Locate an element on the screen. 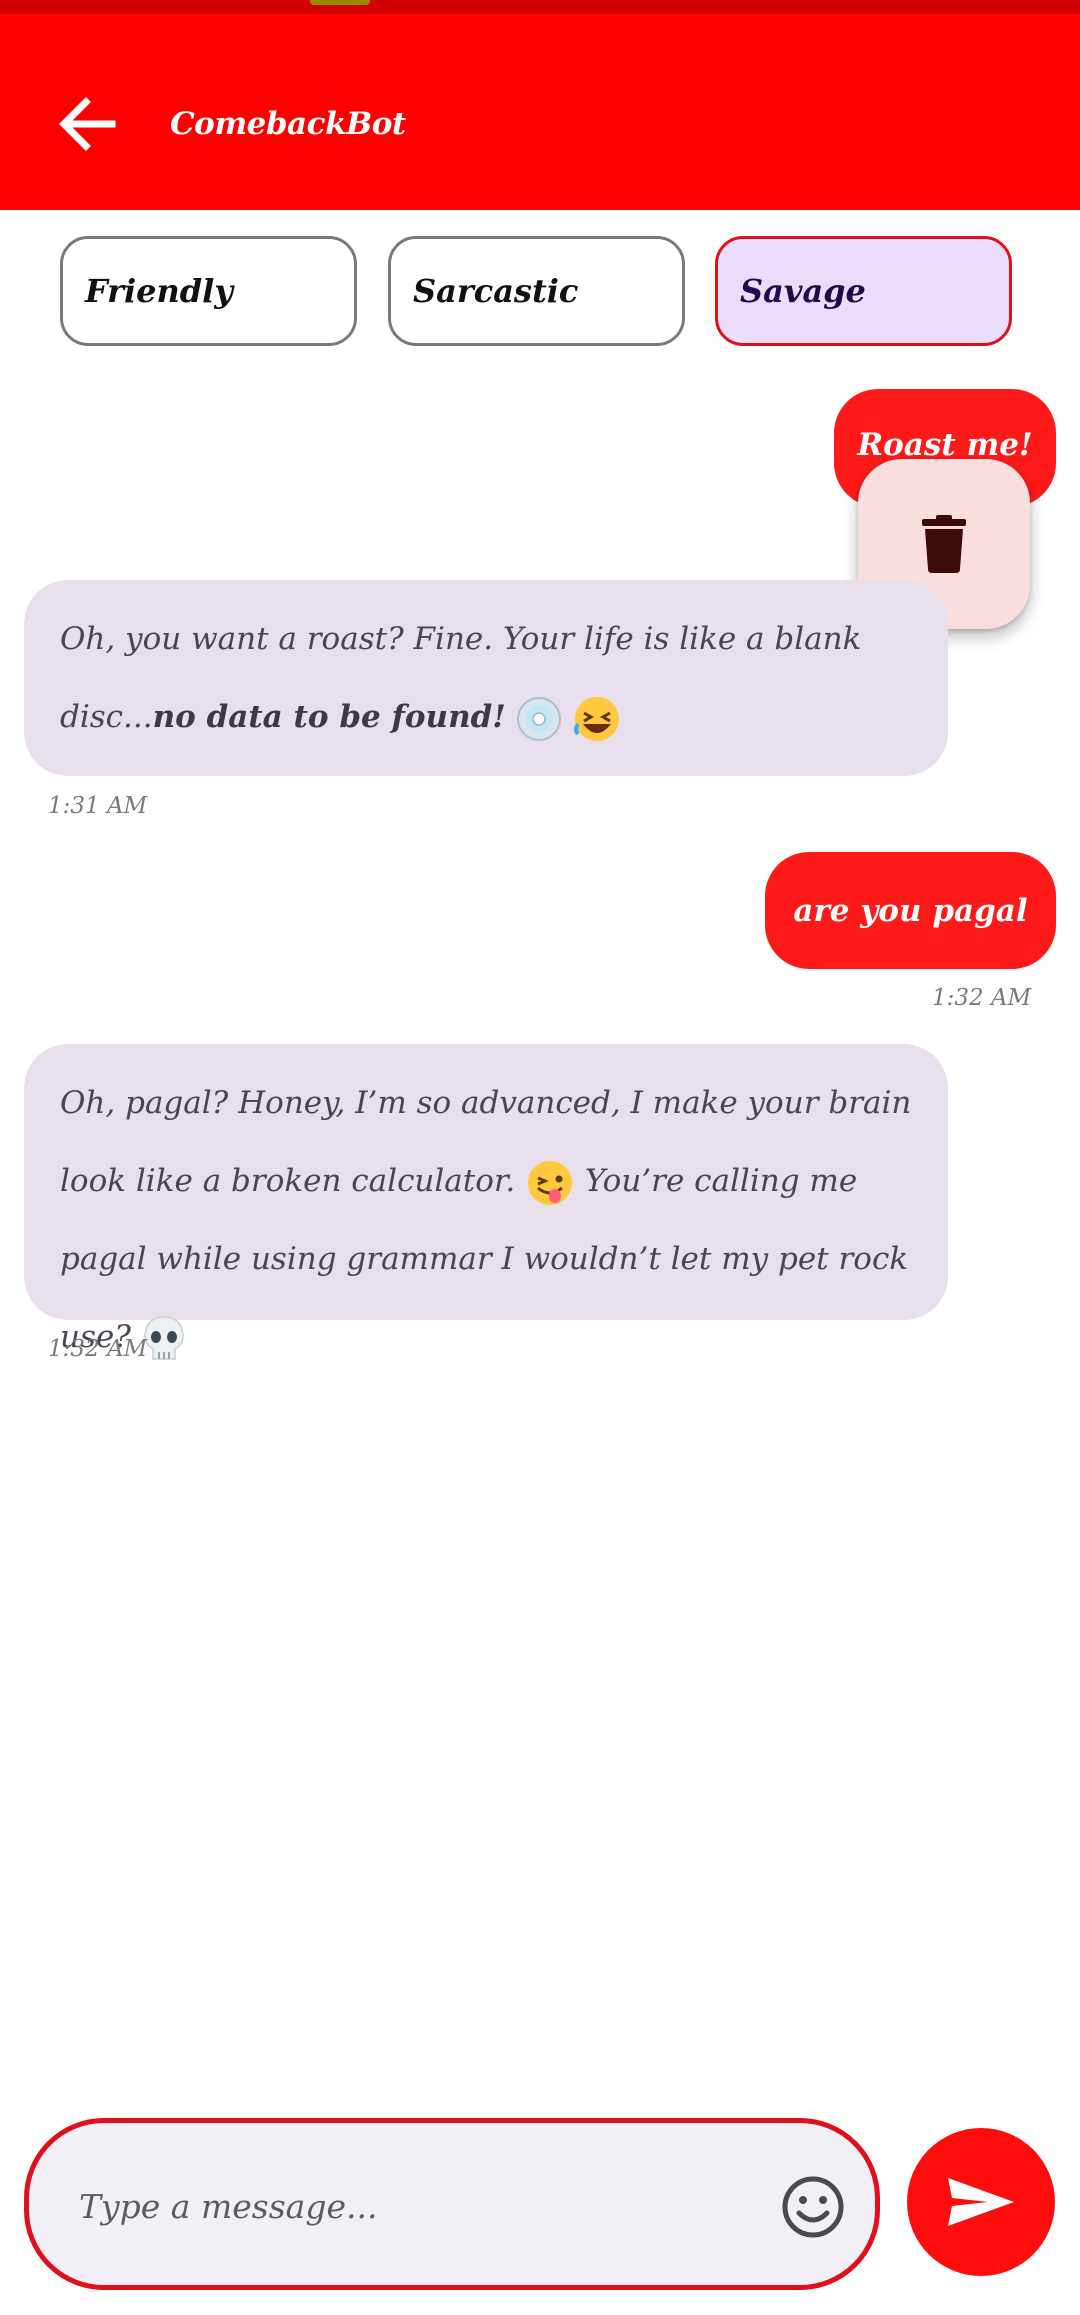 This screenshot has height=2315, width=1080. message-text: Oh, is located at coordinates (93, 1103).